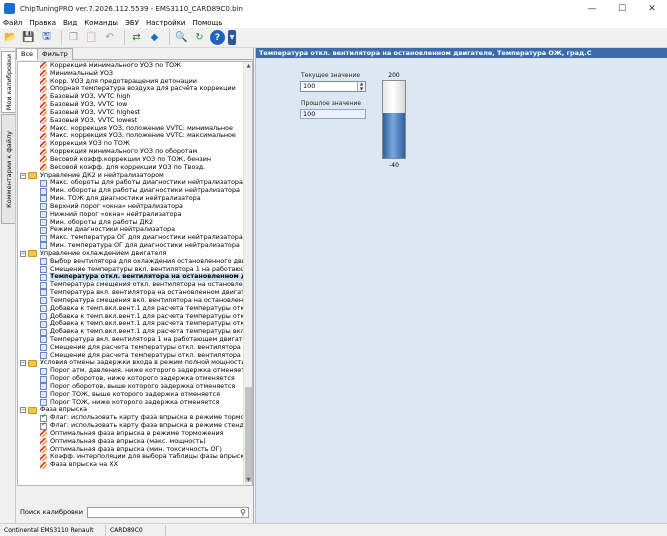 Image resolution: width=667 pixels, height=536 pixels. I want to click on open-folder-icon: 📂, so click(10, 37).